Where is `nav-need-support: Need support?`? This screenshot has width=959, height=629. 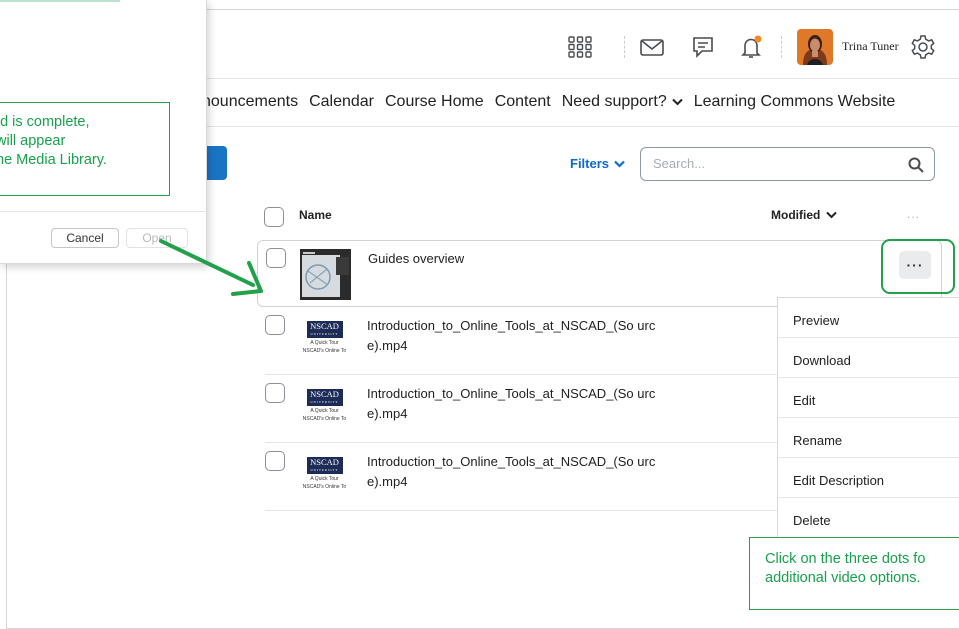 nav-need-support: Need support? is located at coordinates (622, 102).